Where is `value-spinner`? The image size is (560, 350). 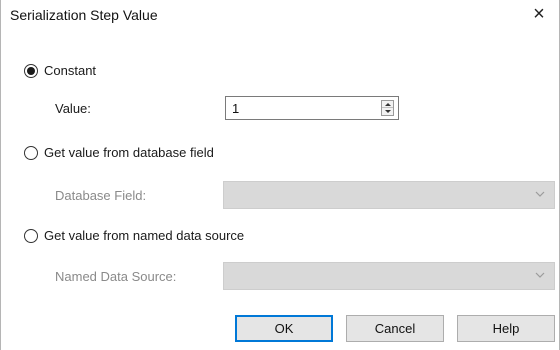
value-spinner is located at coordinates (387, 108).